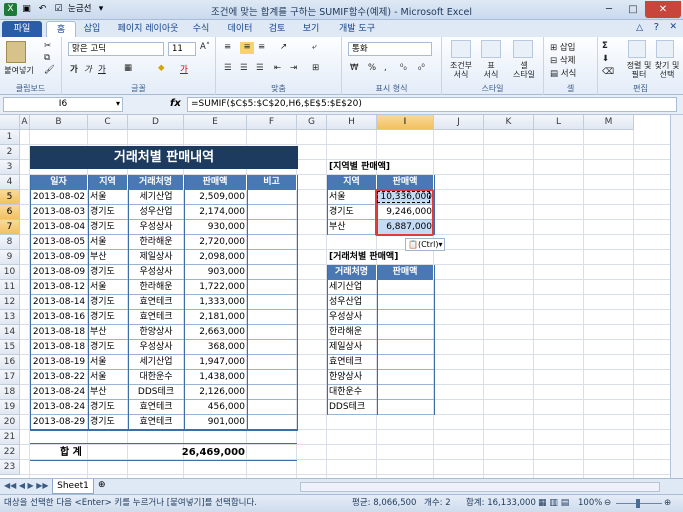 This screenshot has width=683, height=512. What do you see at coordinates (272, 182) in the screenshot?
I see `main-table-header: 비고` at bounding box center [272, 182].